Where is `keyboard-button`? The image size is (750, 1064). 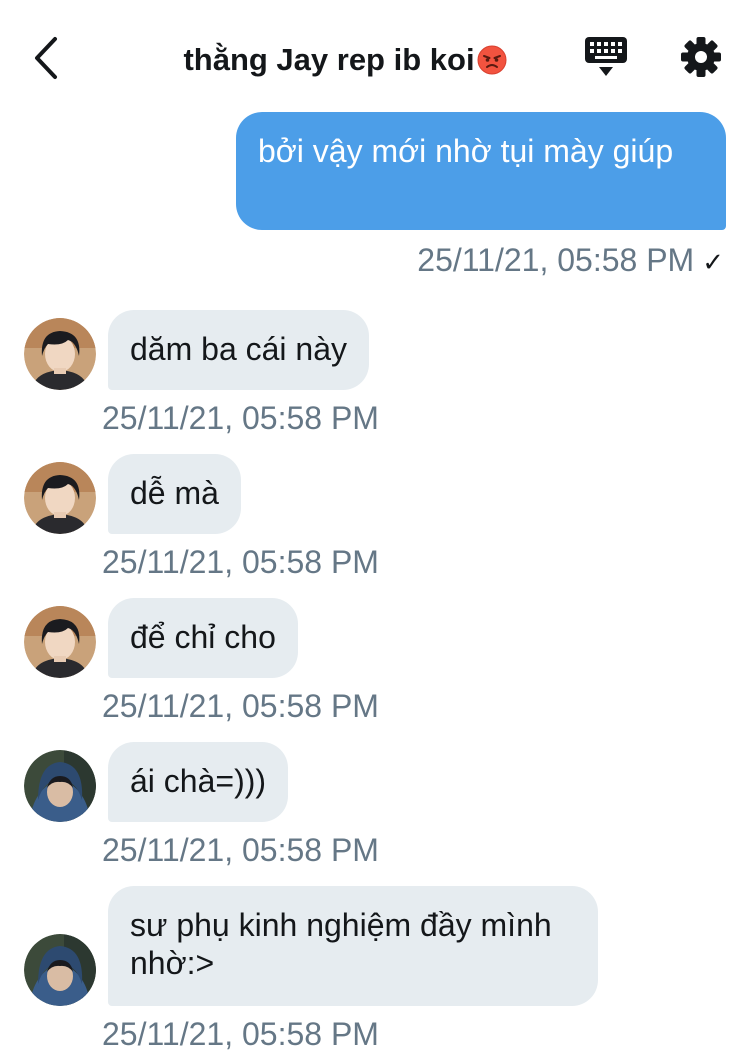 keyboard-button is located at coordinates (606, 57).